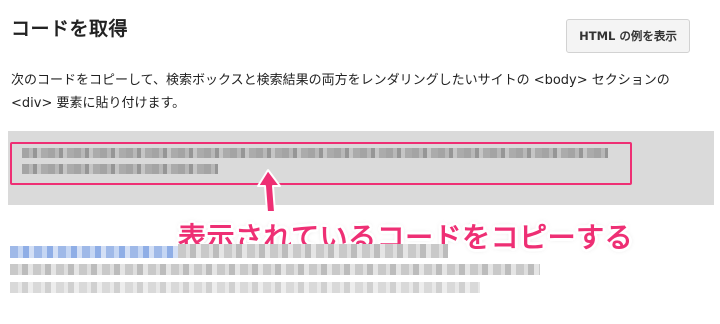  Describe the element at coordinates (321, 163) in the screenshot. I see `code-highlight-frame` at that location.